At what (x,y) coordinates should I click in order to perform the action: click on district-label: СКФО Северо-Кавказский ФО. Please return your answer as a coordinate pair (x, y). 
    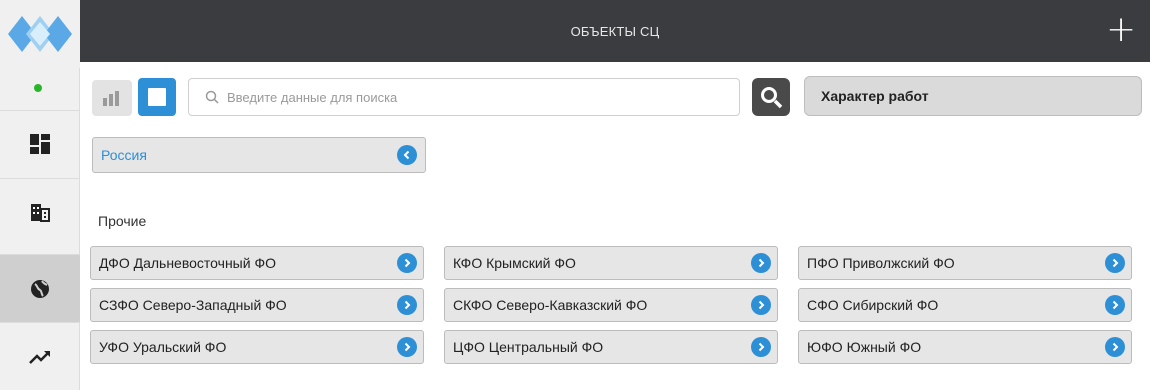
    Looking at the image, I should click on (550, 305).